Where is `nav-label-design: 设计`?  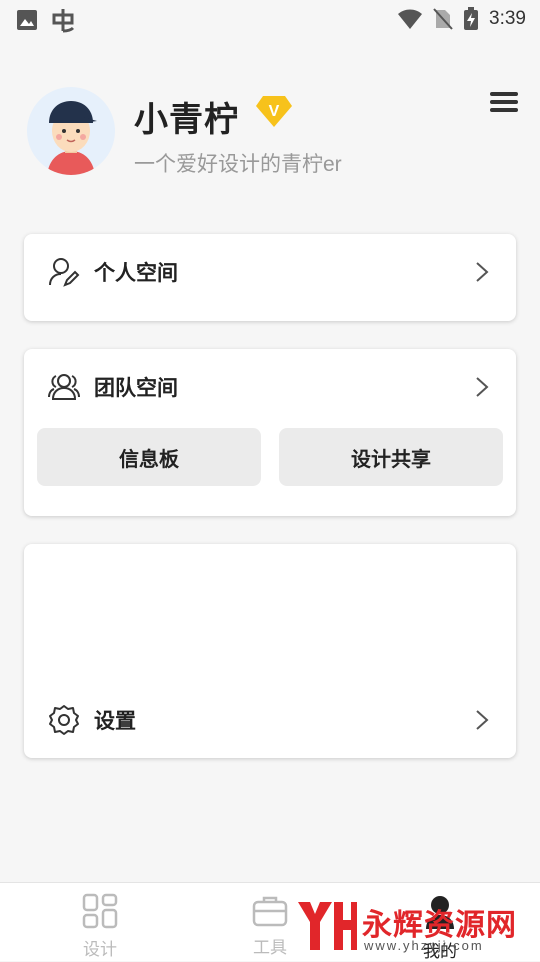 nav-label-design: 设计 is located at coordinates (100, 949).